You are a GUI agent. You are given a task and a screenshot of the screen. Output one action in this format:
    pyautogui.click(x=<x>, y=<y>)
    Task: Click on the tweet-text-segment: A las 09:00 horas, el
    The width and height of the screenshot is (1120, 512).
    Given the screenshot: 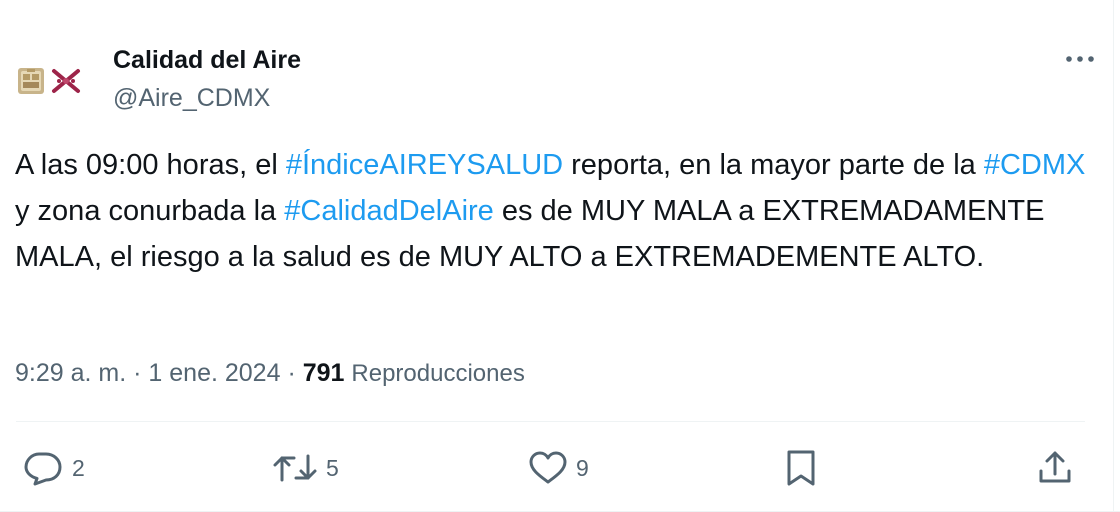 What is the action you would take?
    pyautogui.click(x=150, y=165)
    